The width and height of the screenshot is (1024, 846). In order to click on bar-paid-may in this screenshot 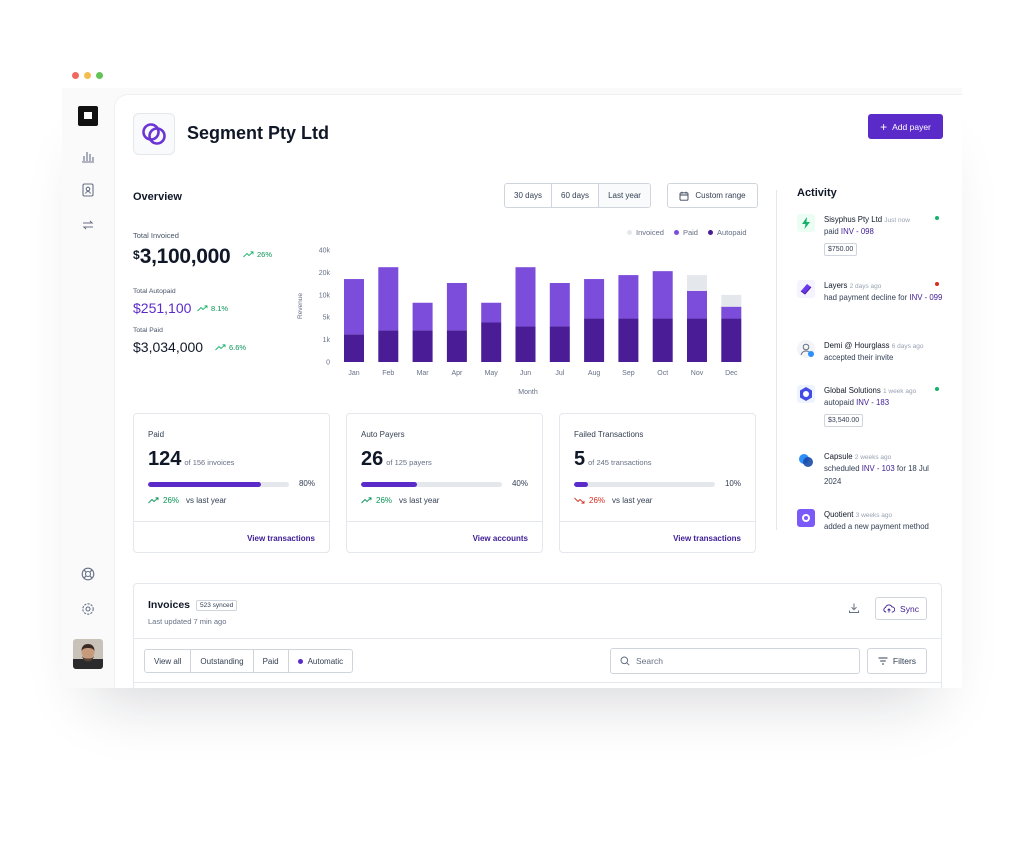, I will do `click(491, 312)`.